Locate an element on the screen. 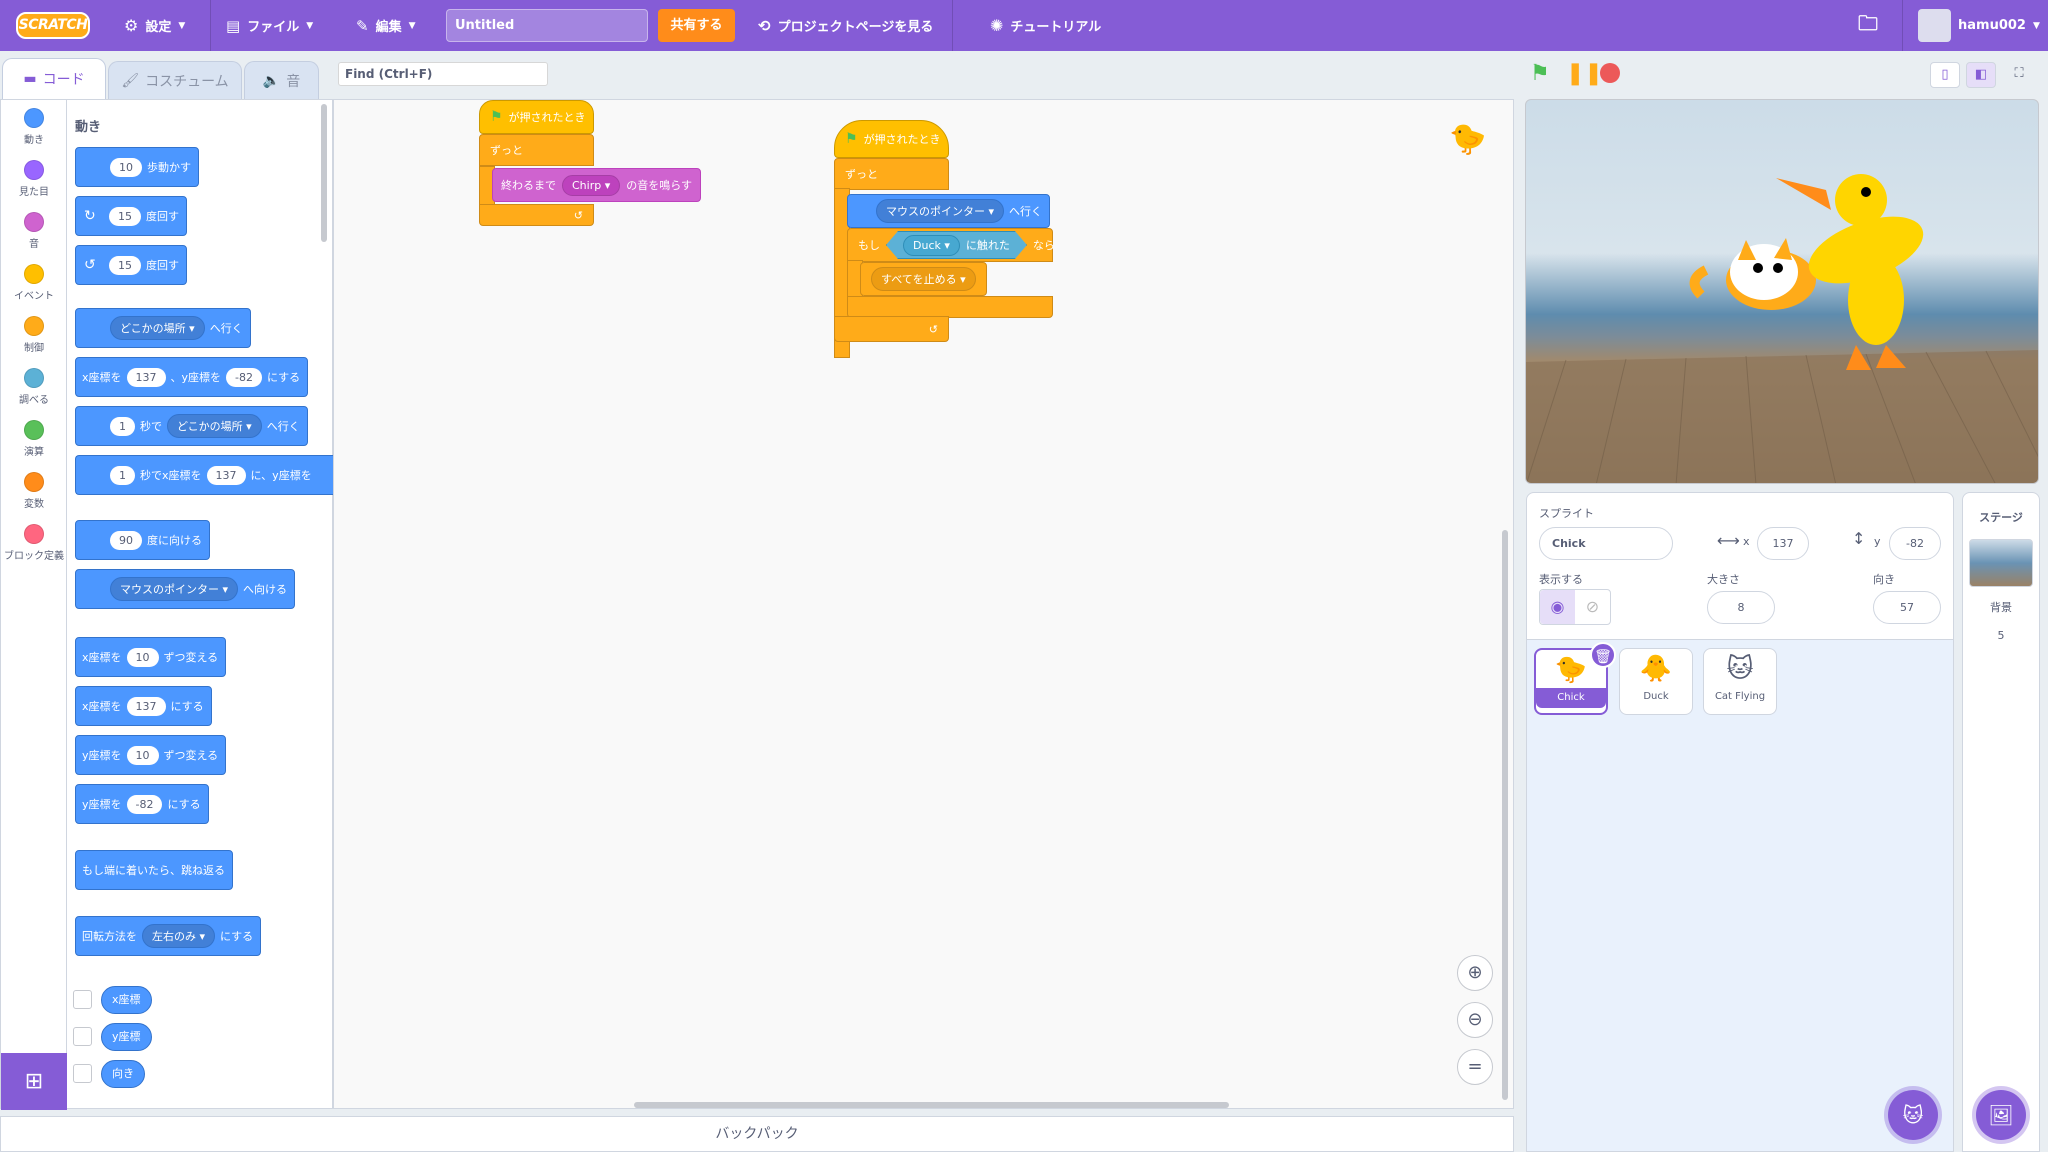 The image size is (2048, 1152). backpack-panel: バックパック is located at coordinates (757, 1134).